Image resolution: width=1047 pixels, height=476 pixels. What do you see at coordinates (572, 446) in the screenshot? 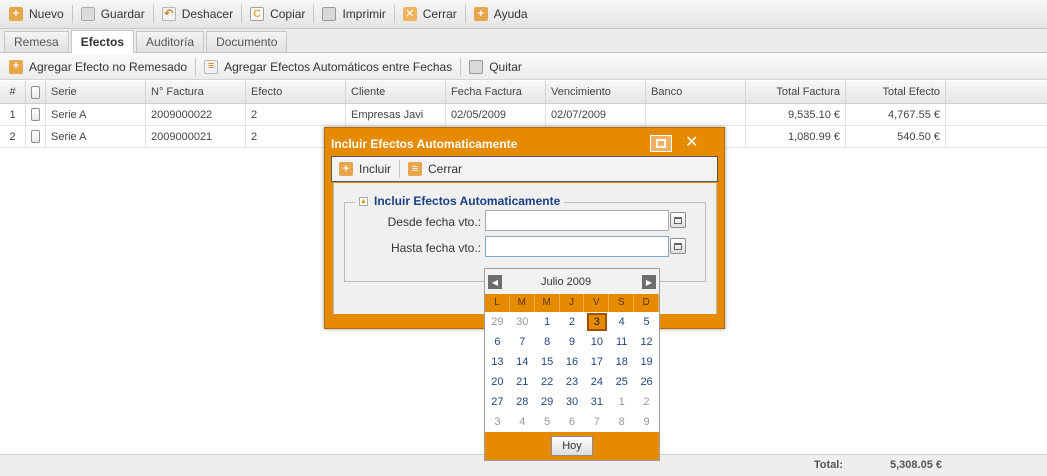
I see `today-button: Hoy` at bounding box center [572, 446].